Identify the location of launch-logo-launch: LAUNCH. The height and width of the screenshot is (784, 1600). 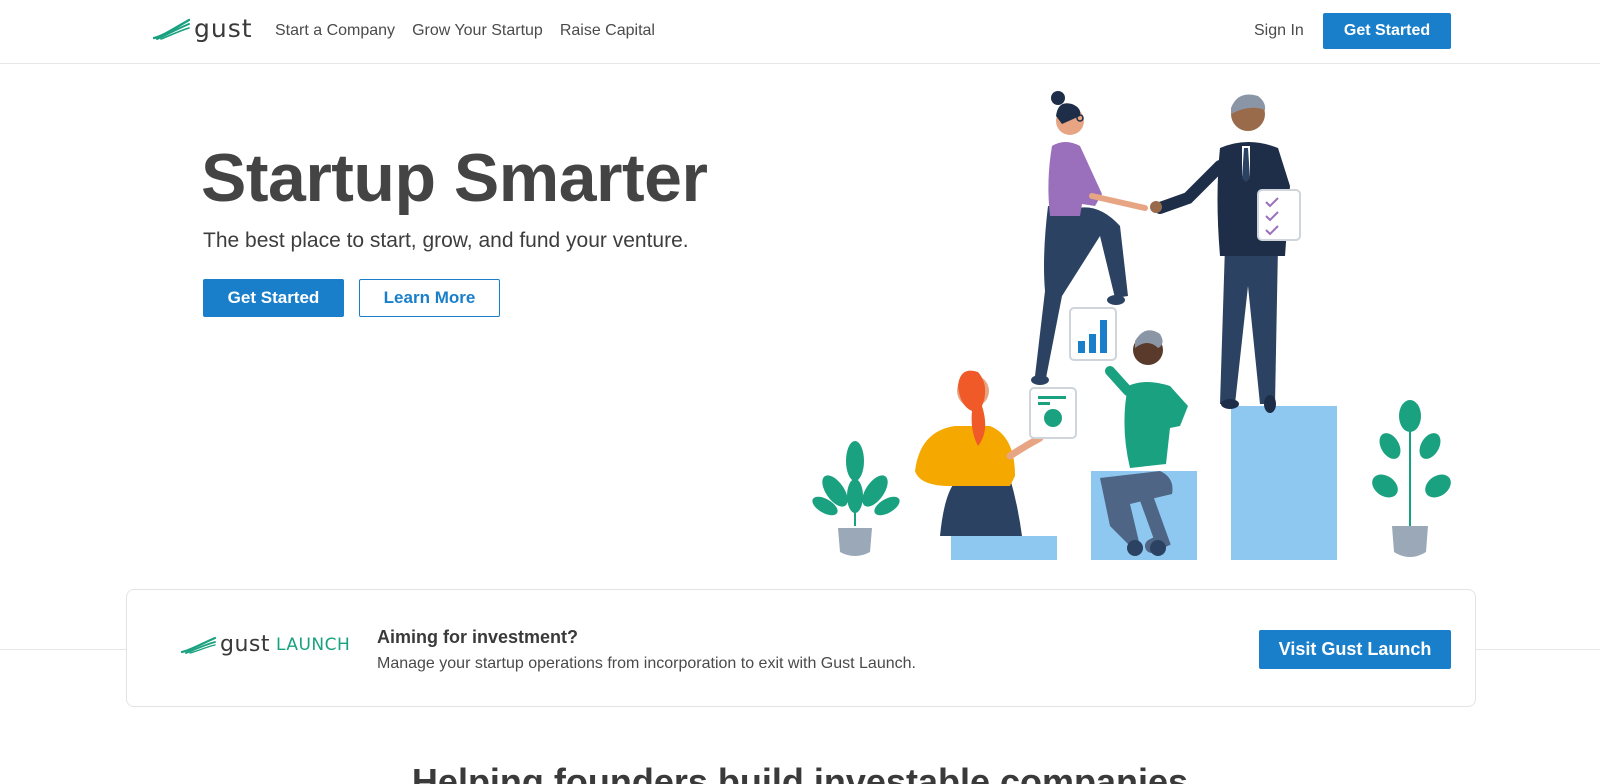
(313, 644).